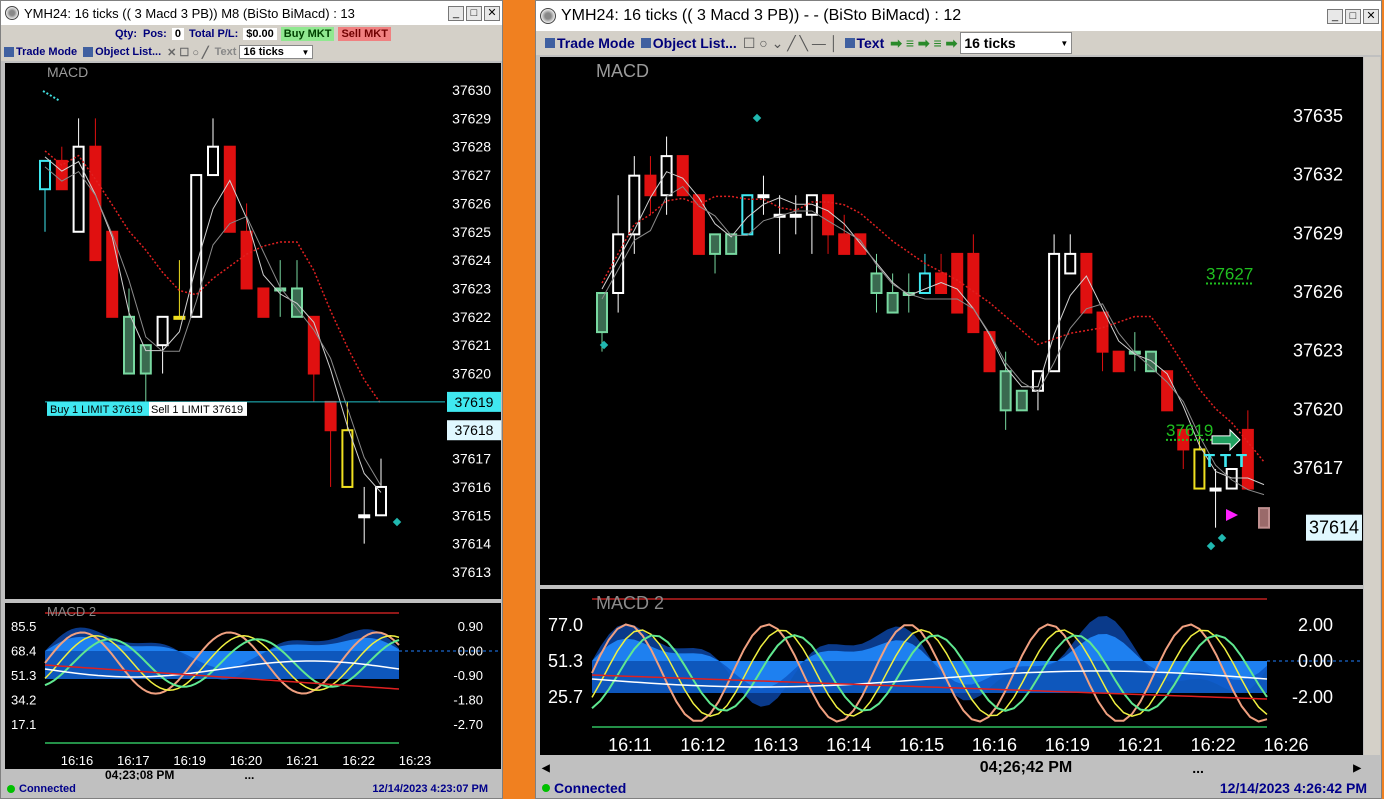 Image resolution: width=1384 pixels, height=799 pixels. What do you see at coordinates (1285, 745) in the screenshot?
I see `time-axis-label: 16:26` at bounding box center [1285, 745].